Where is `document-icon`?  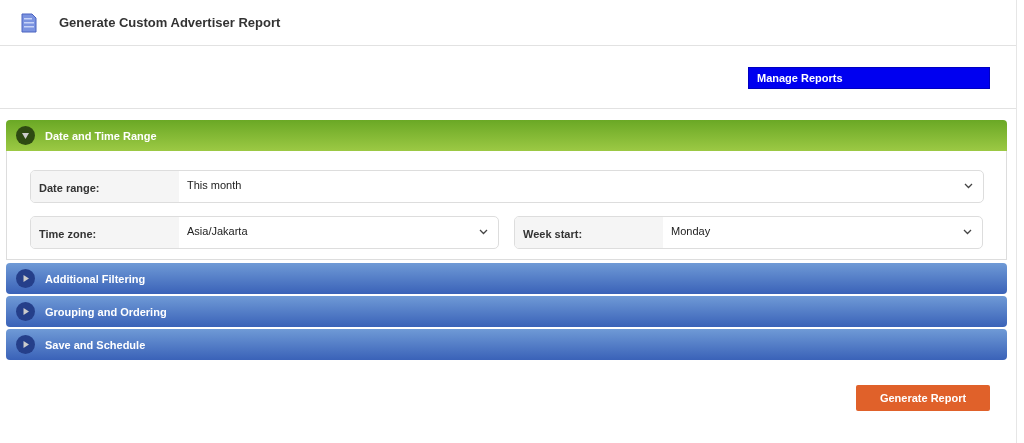
document-icon is located at coordinates (29, 22).